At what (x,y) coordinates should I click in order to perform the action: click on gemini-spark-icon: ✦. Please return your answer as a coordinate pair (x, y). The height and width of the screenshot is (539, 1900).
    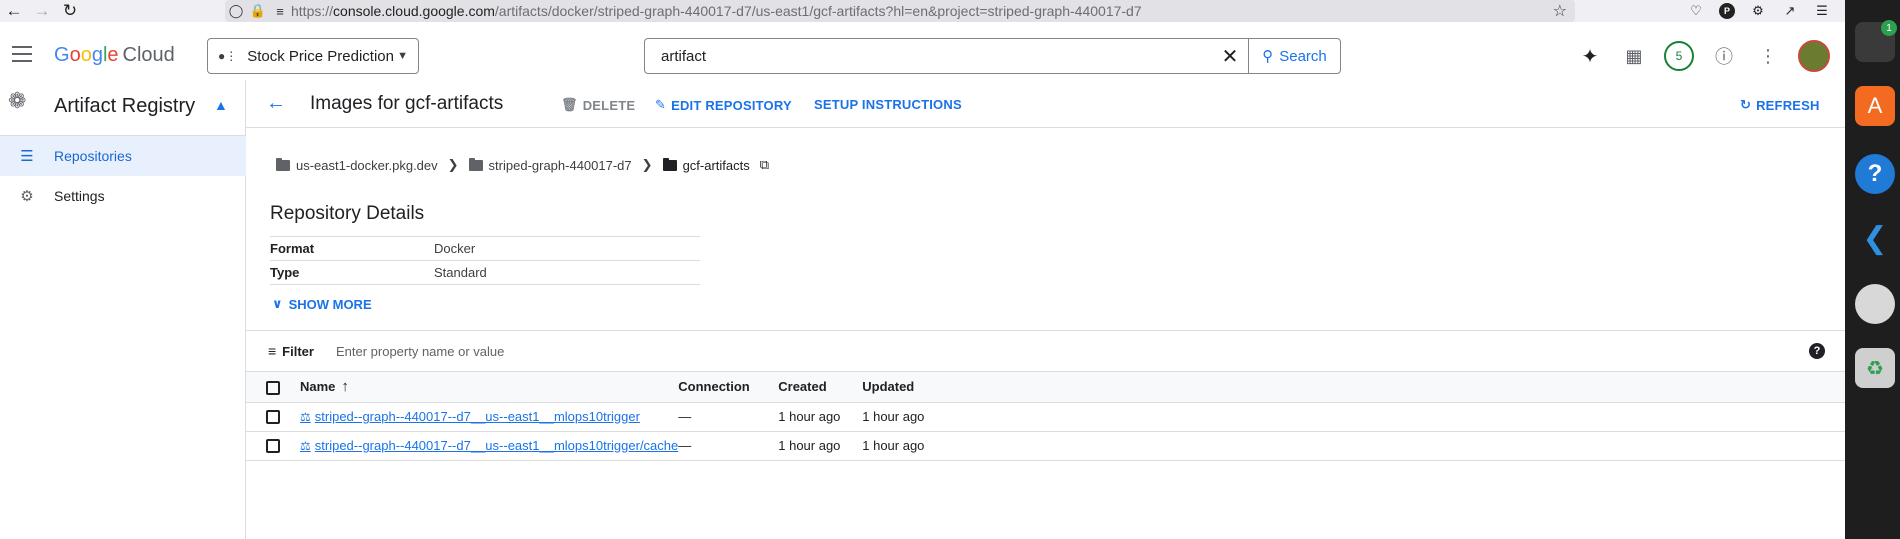
    Looking at the image, I should click on (1590, 56).